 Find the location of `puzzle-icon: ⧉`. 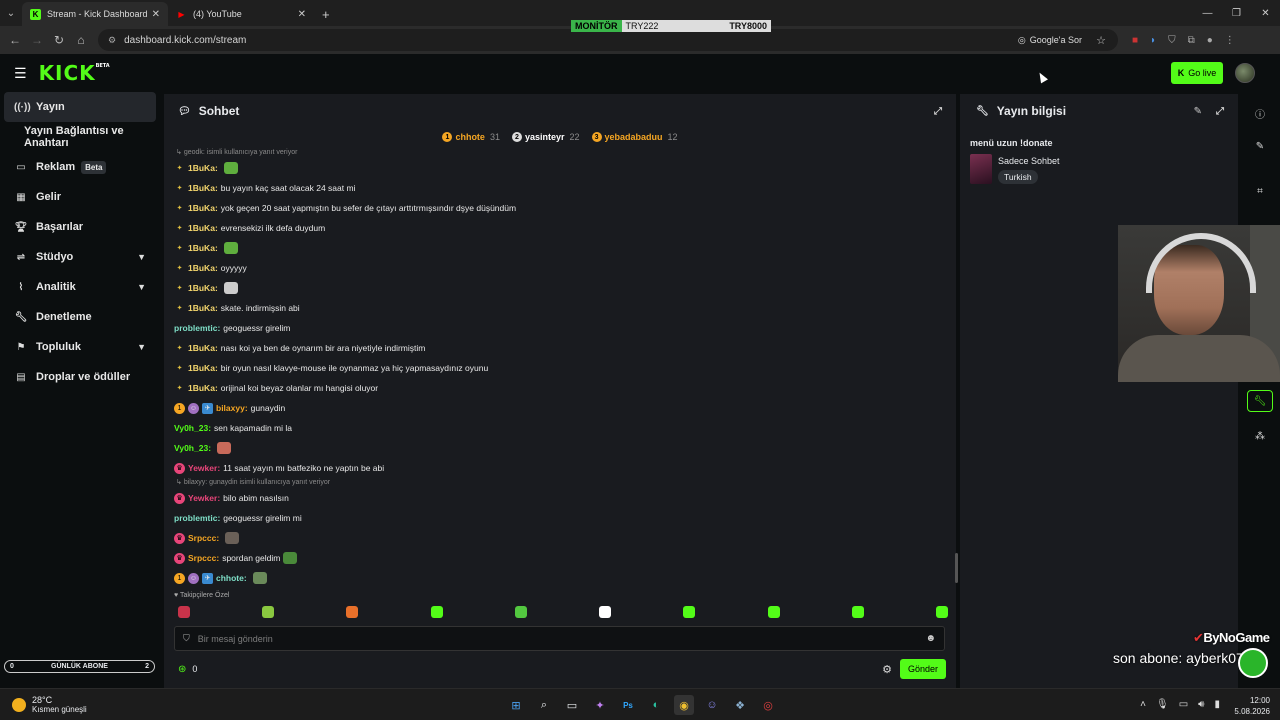

puzzle-icon: ⧉ is located at coordinates (1191, 40).